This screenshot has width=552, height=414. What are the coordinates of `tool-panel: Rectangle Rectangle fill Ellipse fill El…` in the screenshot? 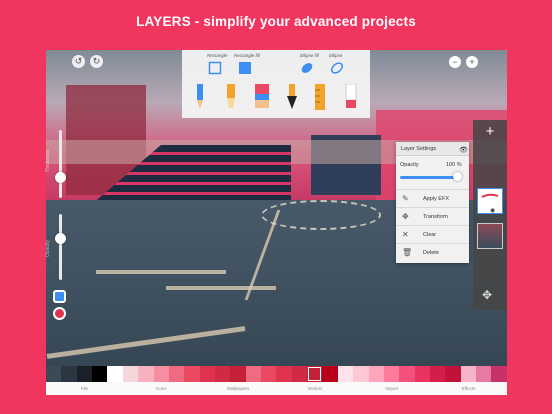 It's located at (276, 84).